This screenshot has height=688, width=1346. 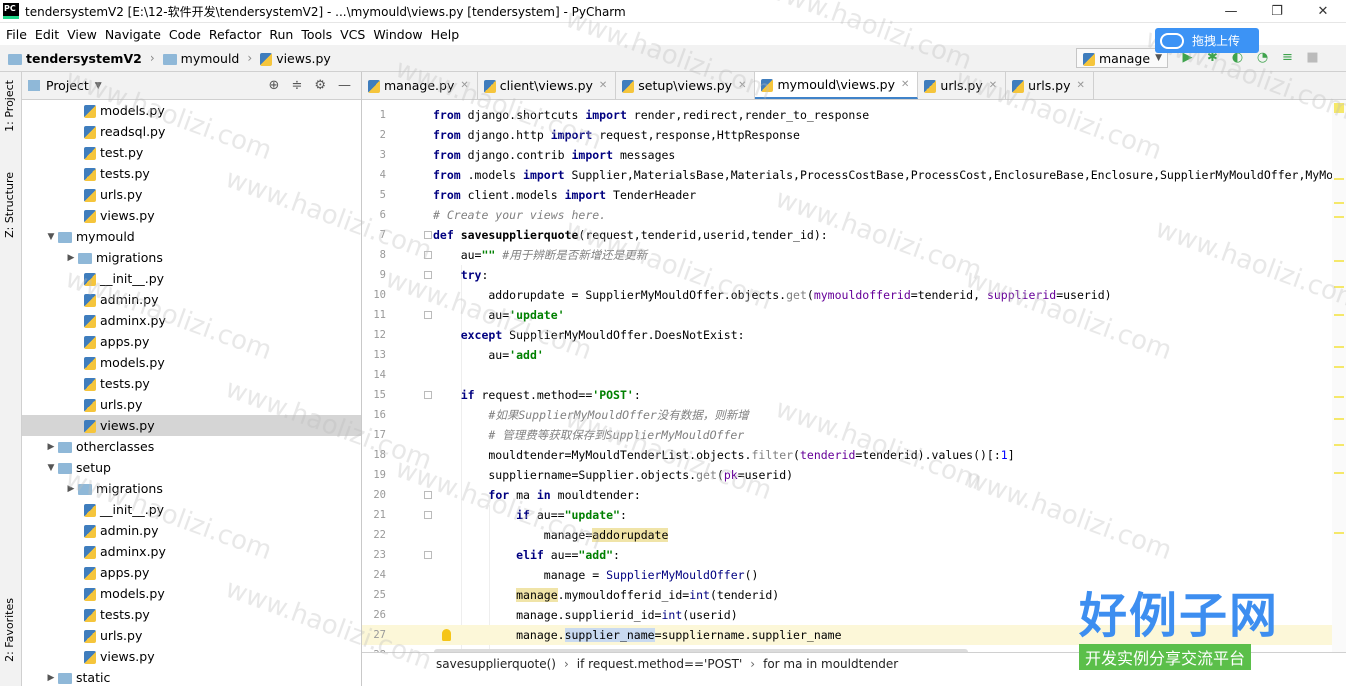 What do you see at coordinates (854, 155) in the screenshot?
I see `code-line: 3 from django.contrib import messages` at bounding box center [854, 155].